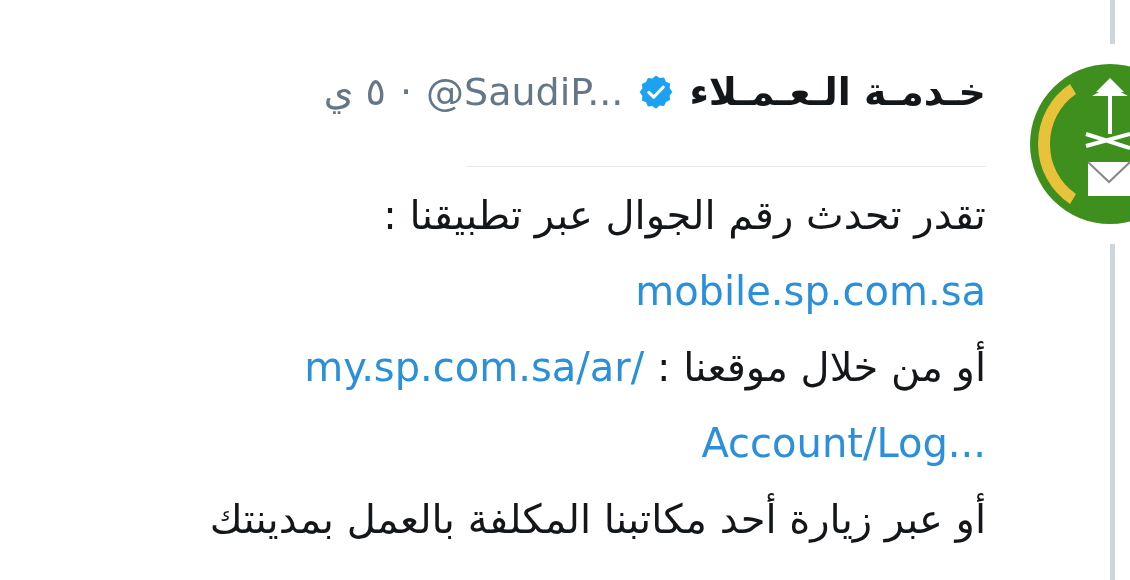  Describe the element at coordinates (684, 215) in the screenshot. I see `tweet-text: تقدر تحدث رقم الجوال عبر تطبيقنا :` at that location.